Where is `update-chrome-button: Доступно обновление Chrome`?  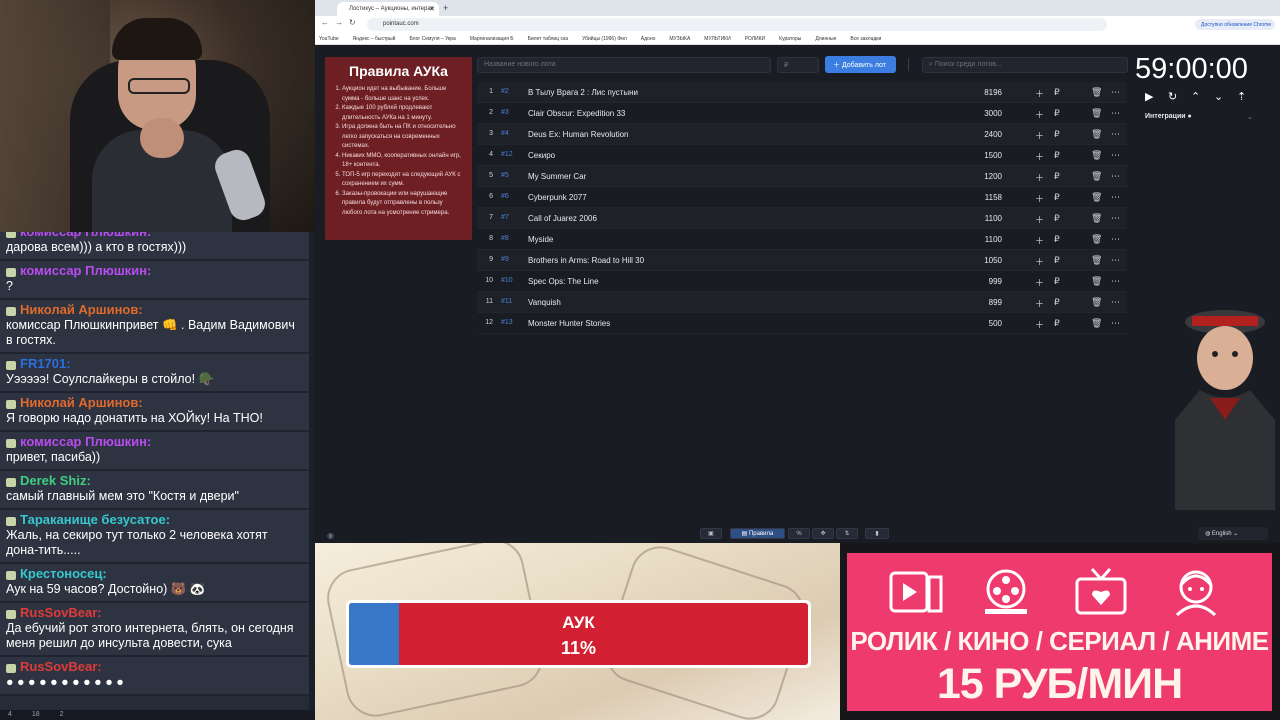 update-chrome-button: Доступно обновление Chrome is located at coordinates (1235, 24).